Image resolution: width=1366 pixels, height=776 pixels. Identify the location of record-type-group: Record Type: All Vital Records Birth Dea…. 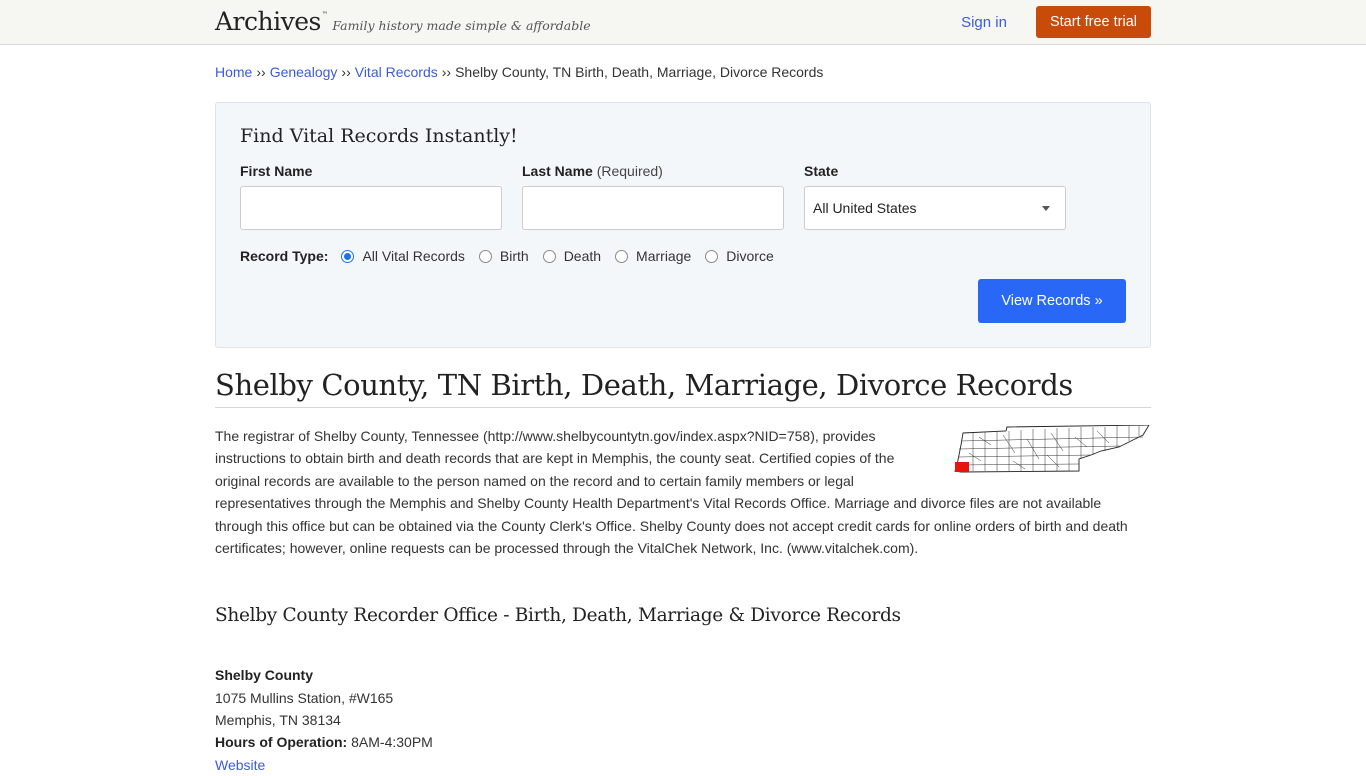
(683, 256).